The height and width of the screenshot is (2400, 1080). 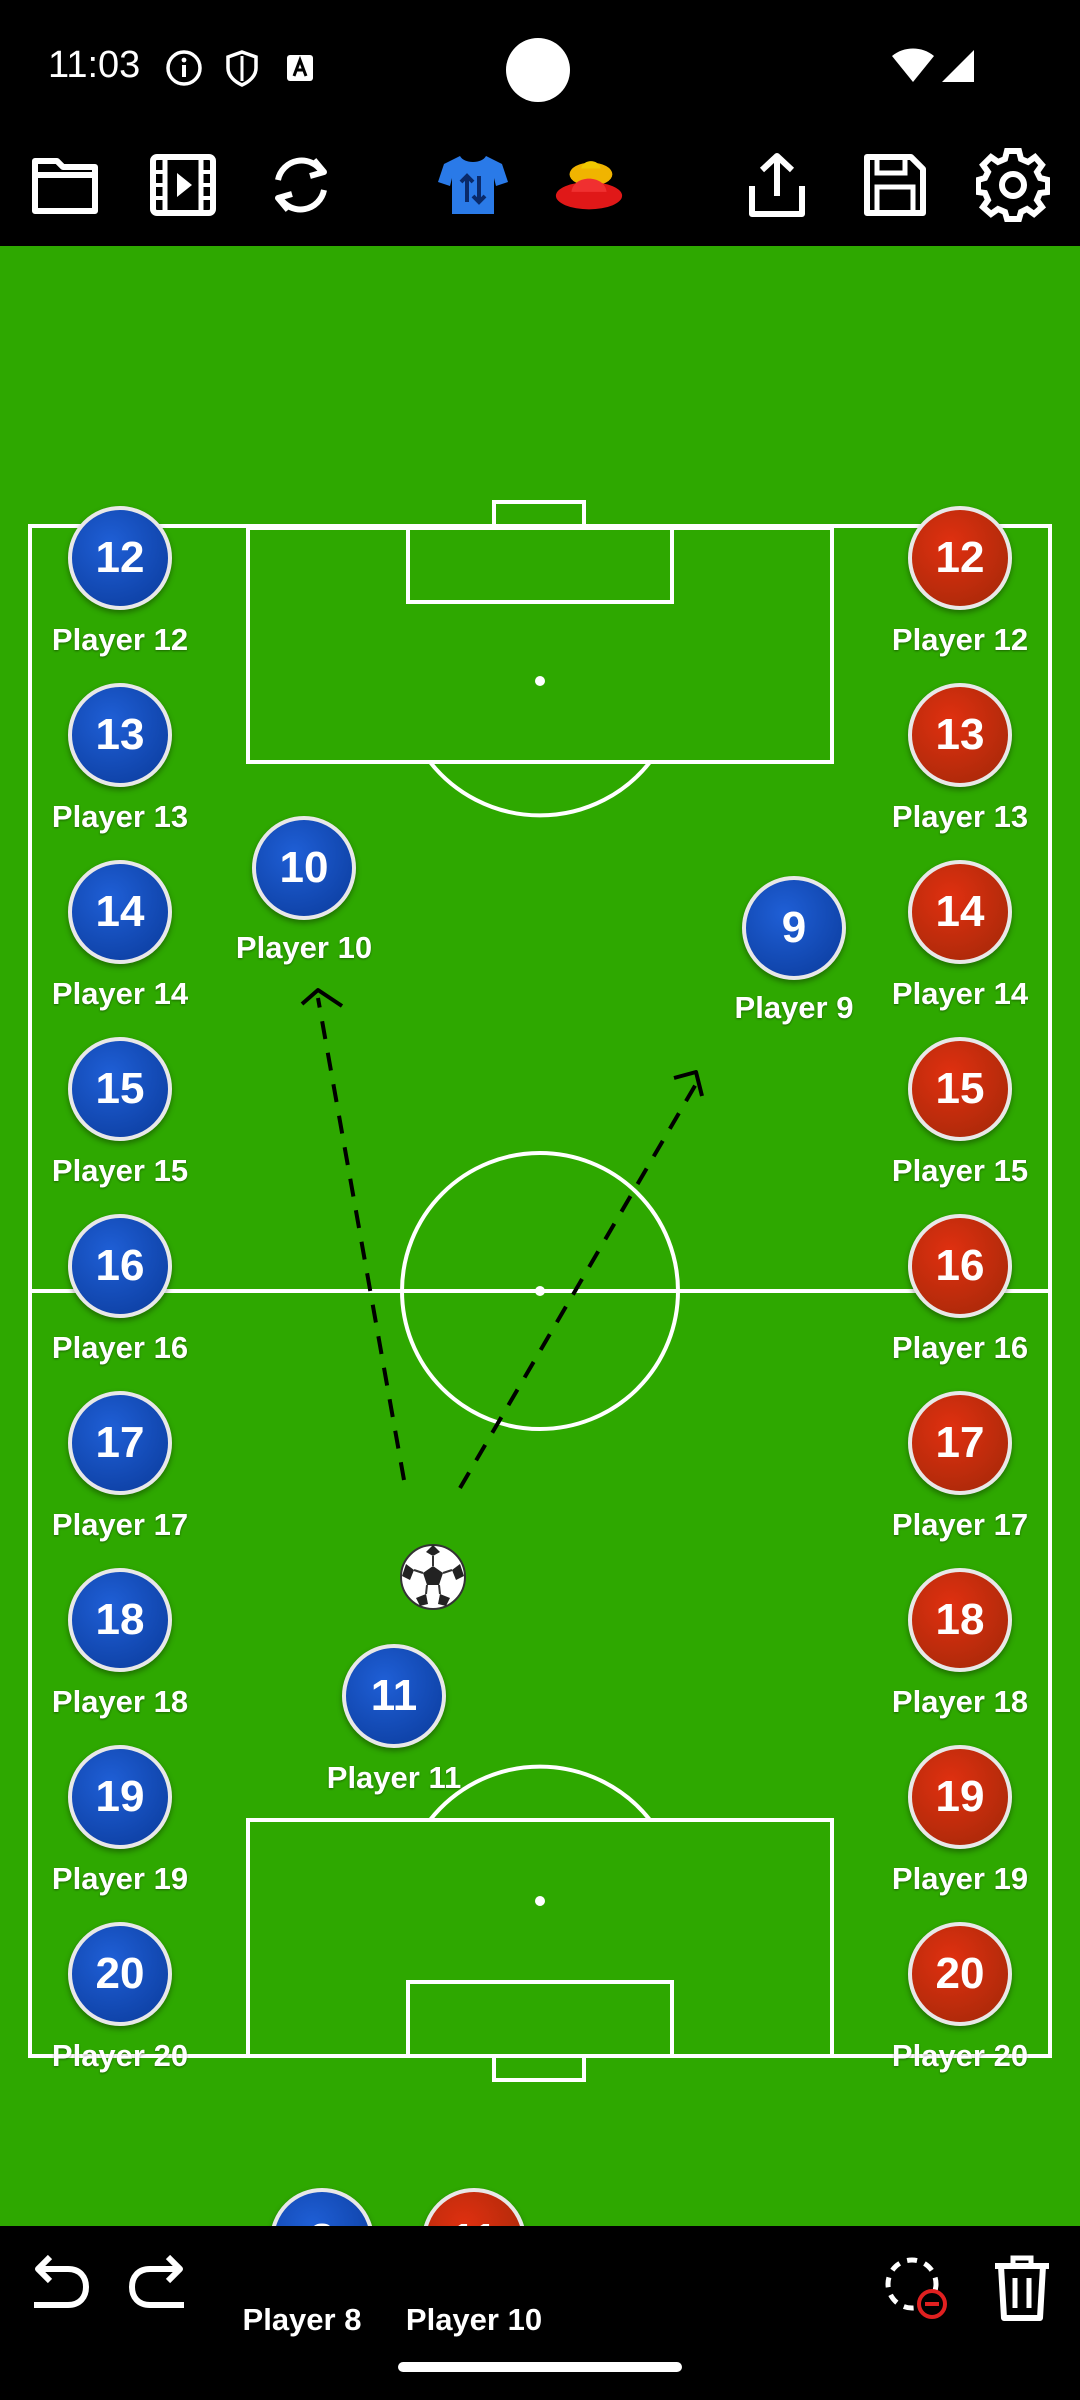 What do you see at coordinates (960, 1974) in the screenshot?
I see `red-player-token: 20` at bounding box center [960, 1974].